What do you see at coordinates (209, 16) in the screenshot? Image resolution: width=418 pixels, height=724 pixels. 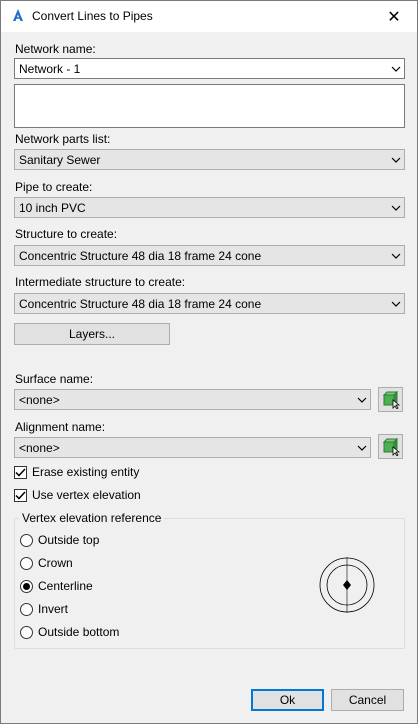 I see `title-bar: Convert Lines to Pipes ✕` at bounding box center [209, 16].